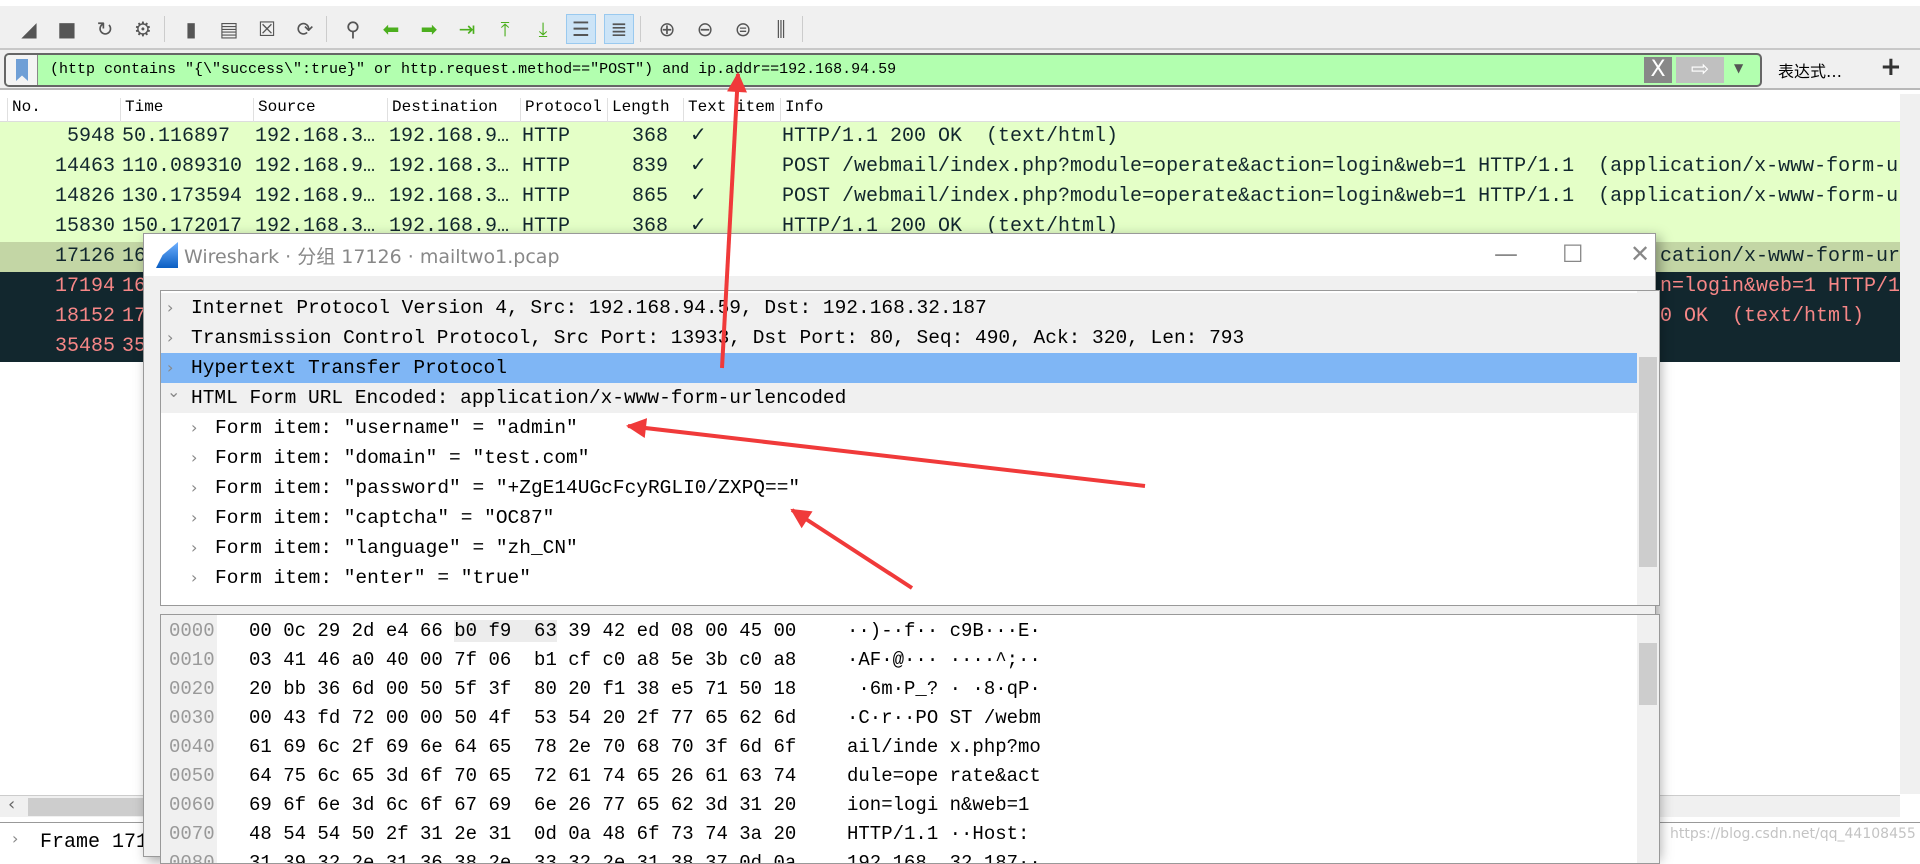 The height and width of the screenshot is (864, 1920). What do you see at coordinates (467, 29) in the screenshot?
I see `go-to-packet-icon: ⇥` at bounding box center [467, 29].